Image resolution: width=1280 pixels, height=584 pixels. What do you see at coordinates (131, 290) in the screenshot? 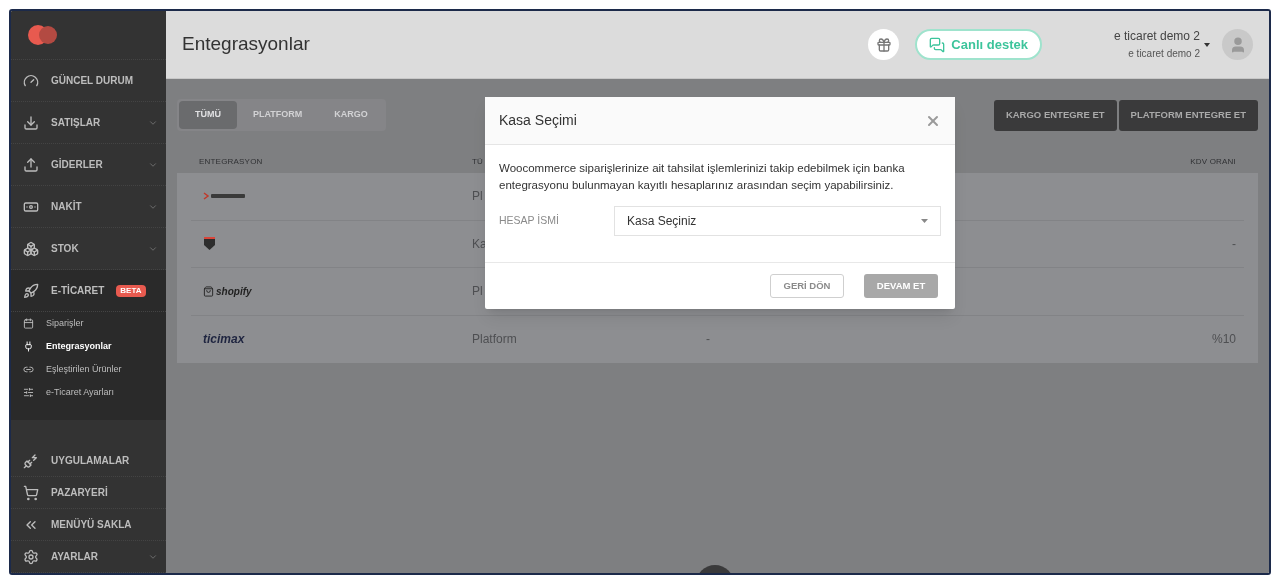
I see `beta-badge: BETA` at bounding box center [131, 290].